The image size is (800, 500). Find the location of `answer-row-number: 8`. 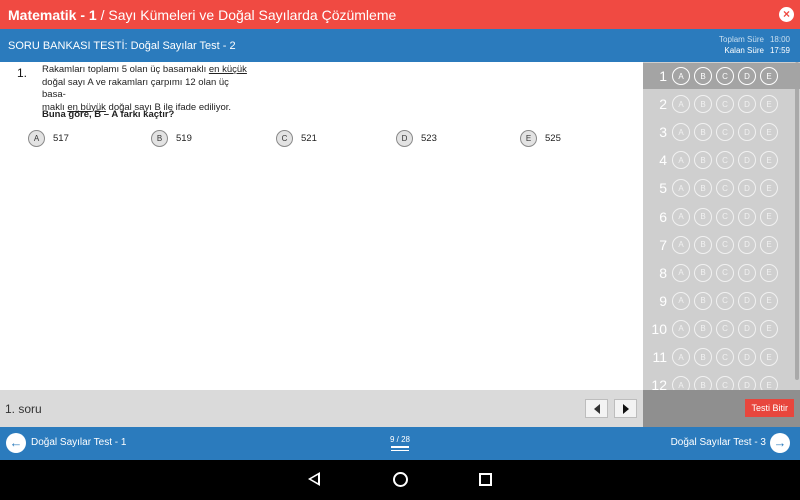

answer-row-number: 8 is located at coordinates (655, 273).